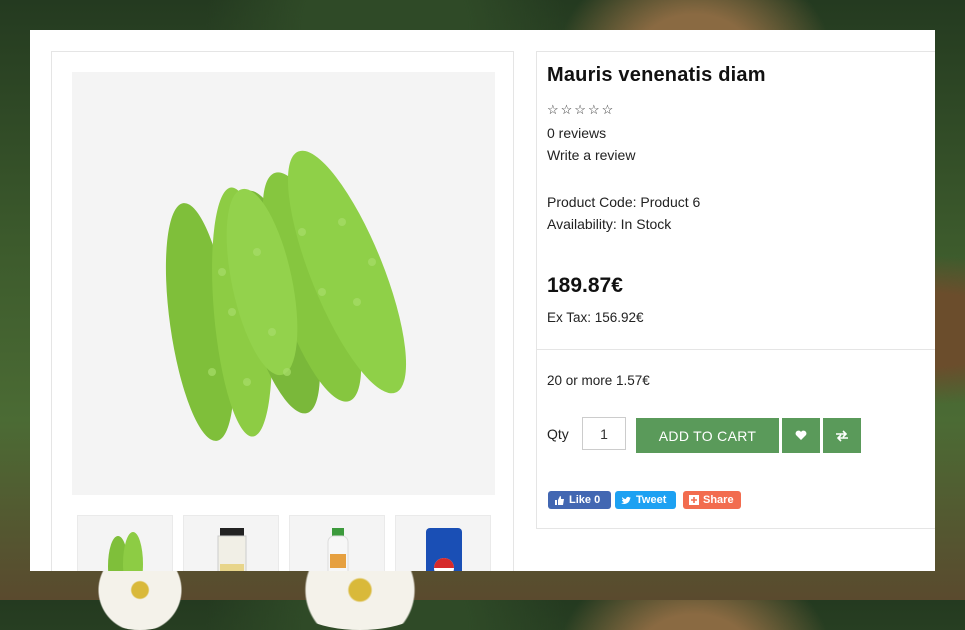 The image size is (965, 630). Describe the element at coordinates (581, 109) in the screenshot. I see `rating-stars-icon: ☆☆☆☆☆` at that location.